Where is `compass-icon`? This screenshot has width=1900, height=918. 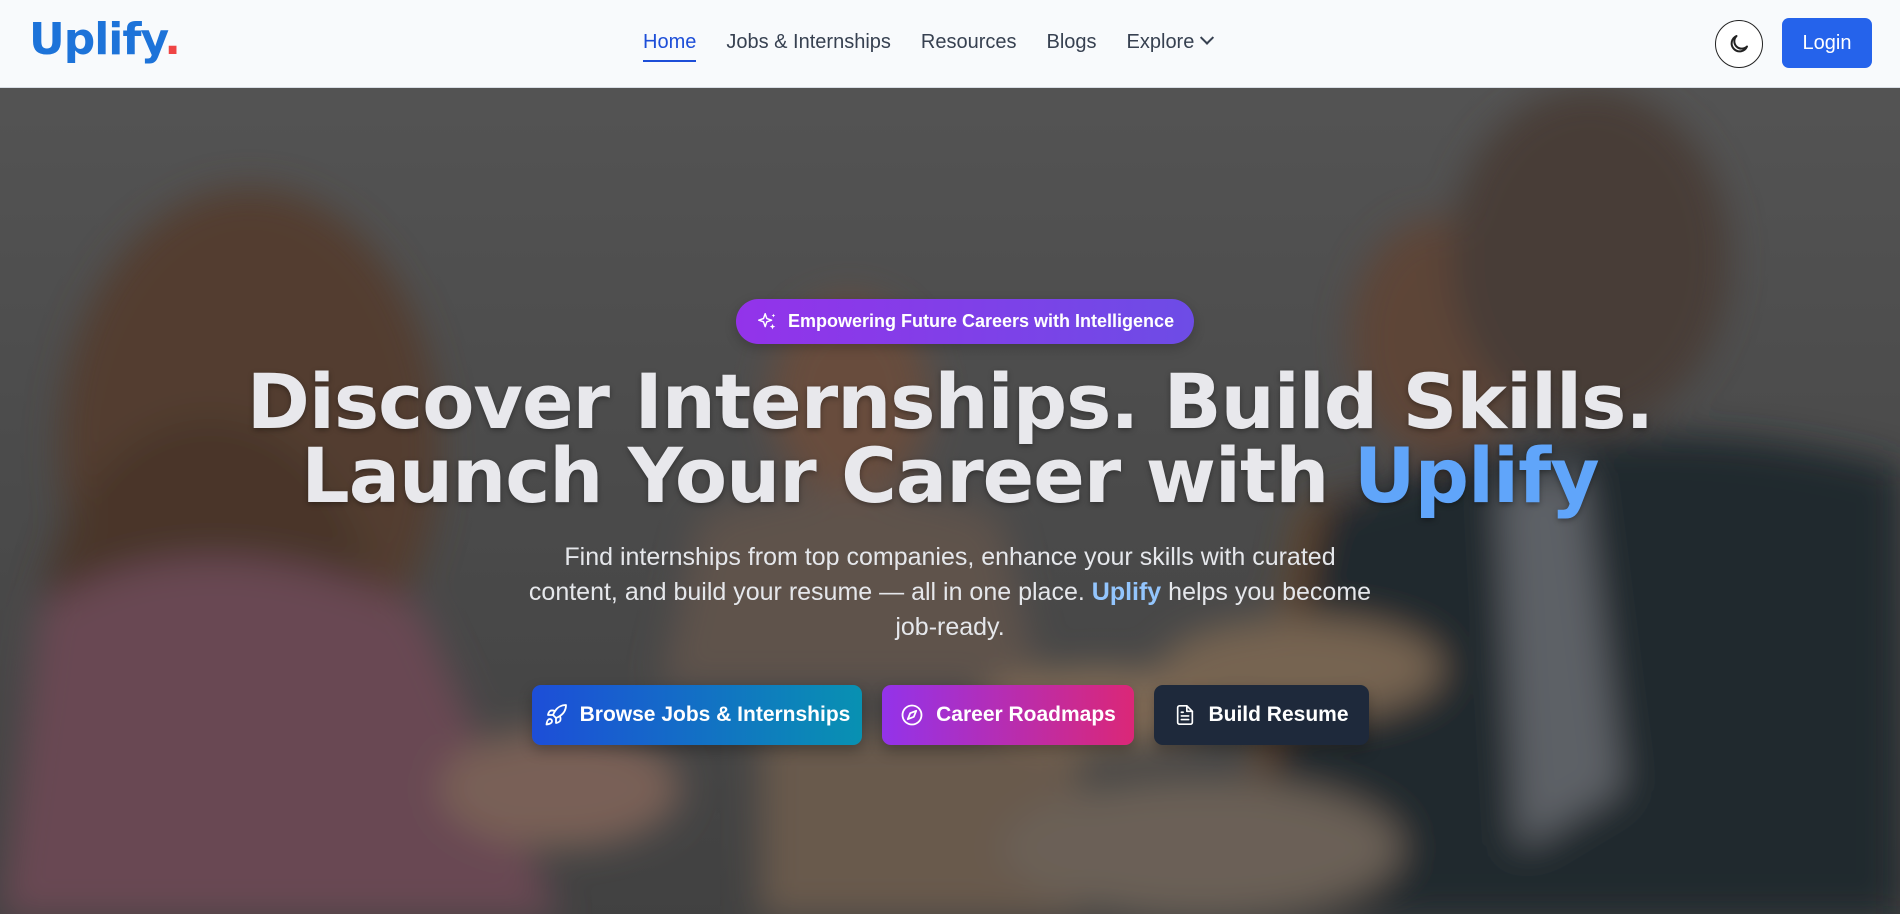 compass-icon is located at coordinates (912, 715).